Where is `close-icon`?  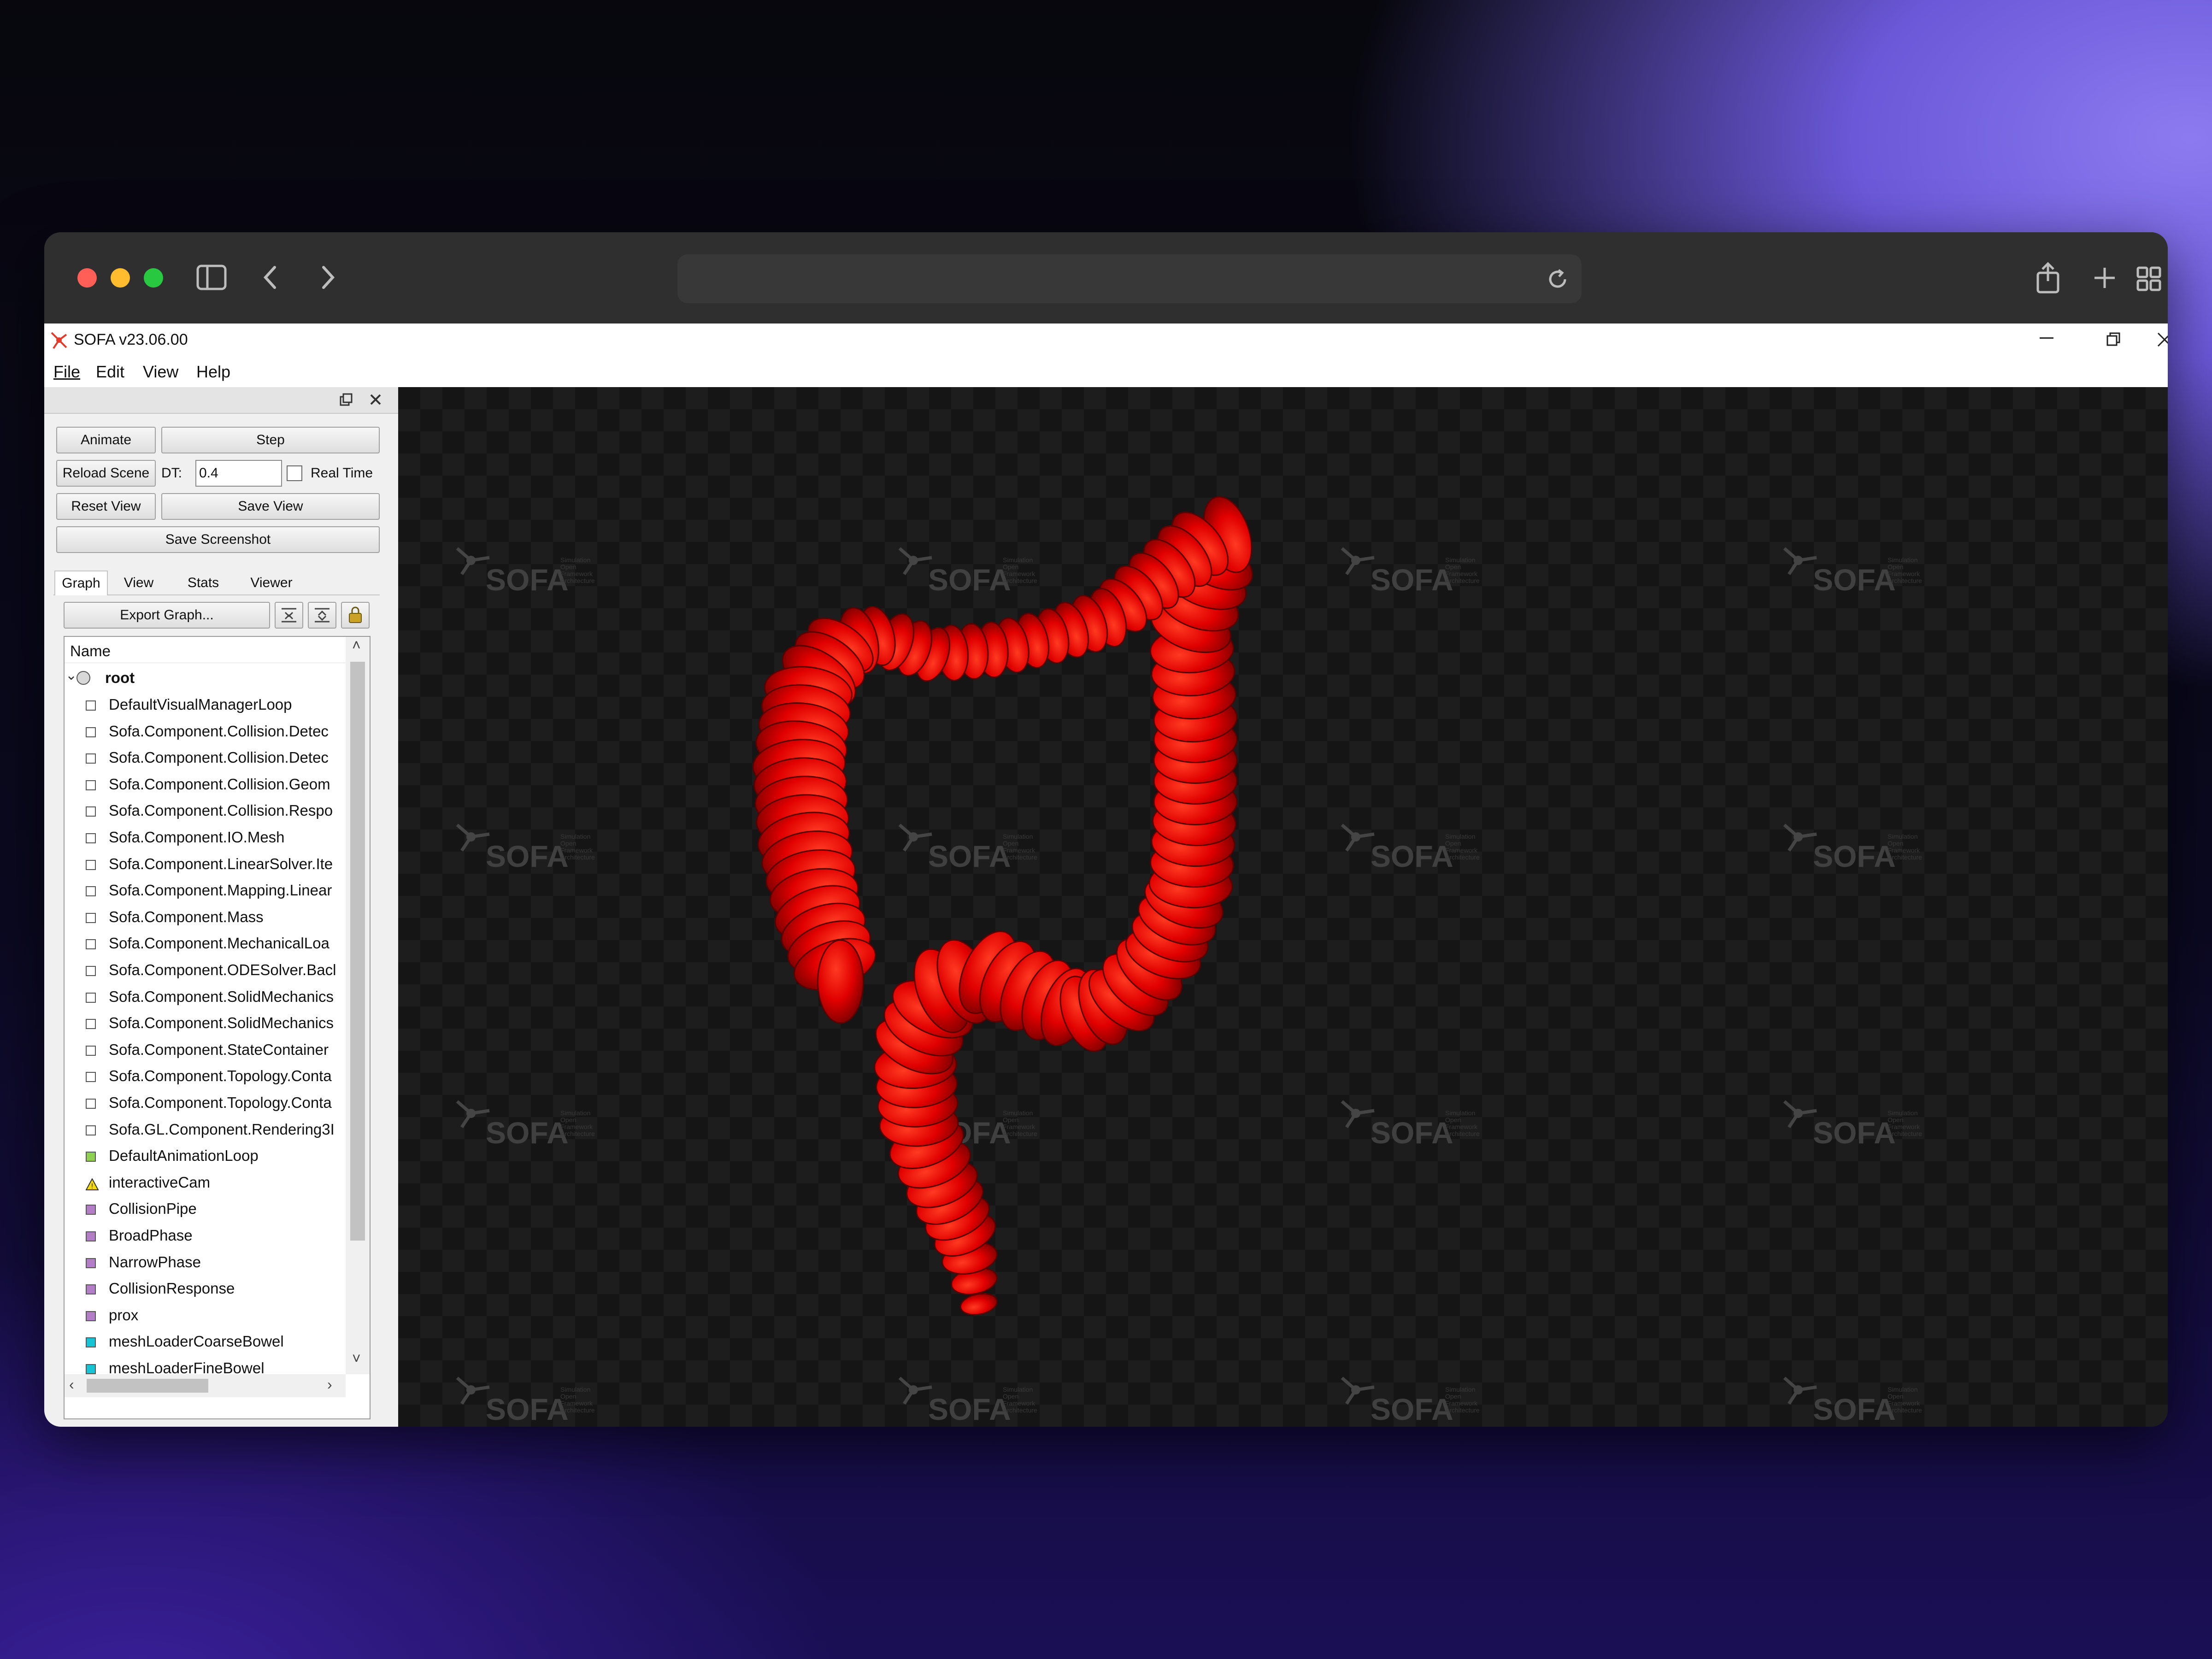
close-icon is located at coordinates (2162, 342).